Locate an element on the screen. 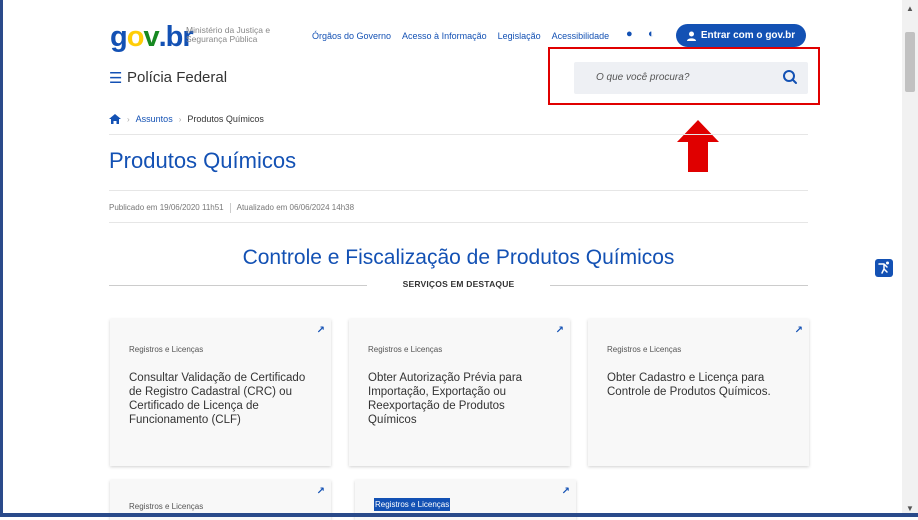 The image size is (918, 520). link-legislacao: Legislação is located at coordinates (519, 36).